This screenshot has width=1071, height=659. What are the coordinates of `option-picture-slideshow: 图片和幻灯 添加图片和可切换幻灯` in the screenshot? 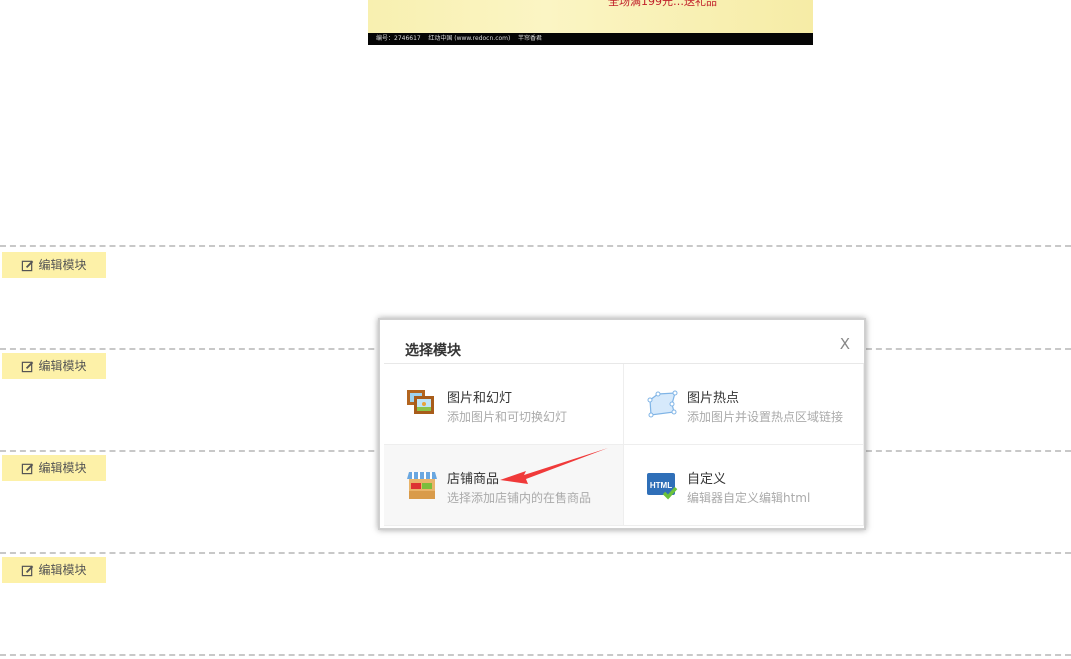 It's located at (504, 404).